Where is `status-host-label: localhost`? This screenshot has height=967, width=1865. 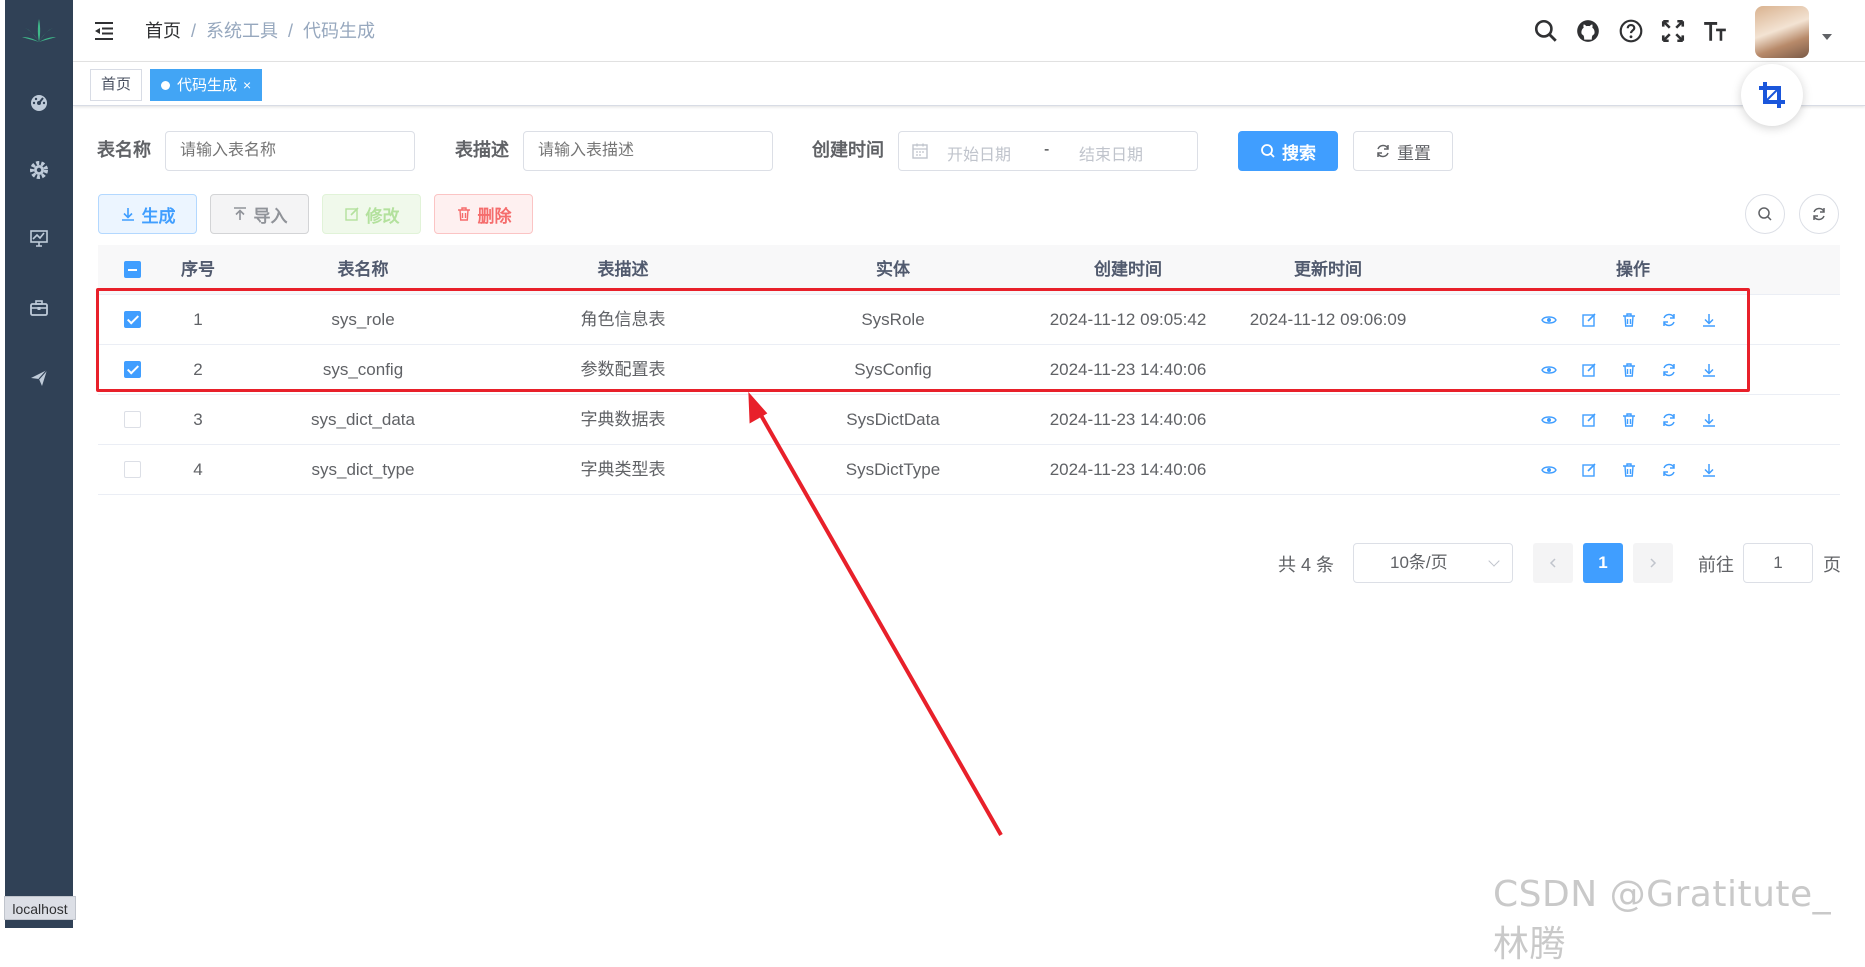
status-host-label: localhost is located at coordinates (40, 908).